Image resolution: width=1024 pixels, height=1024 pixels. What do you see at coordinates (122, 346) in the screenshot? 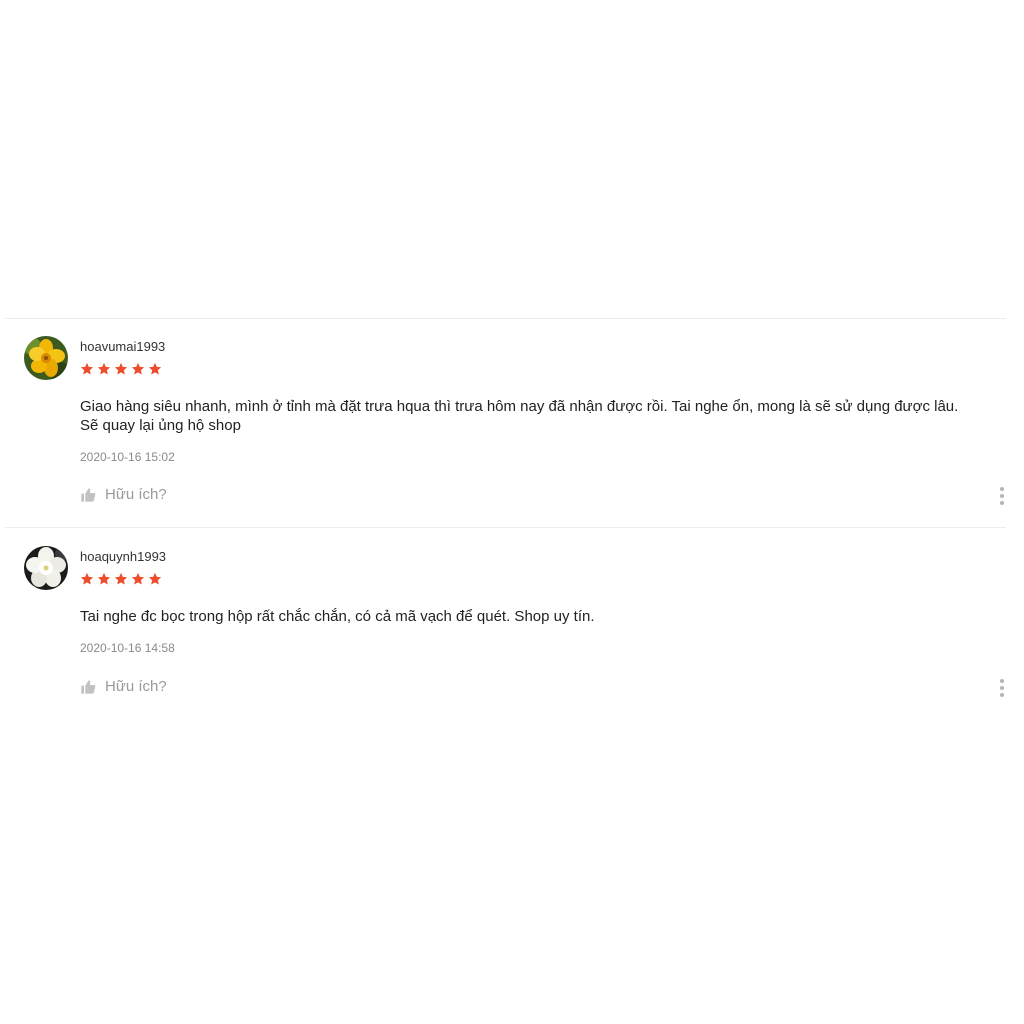
I see `review-username: hoavumai1993` at bounding box center [122, 346].